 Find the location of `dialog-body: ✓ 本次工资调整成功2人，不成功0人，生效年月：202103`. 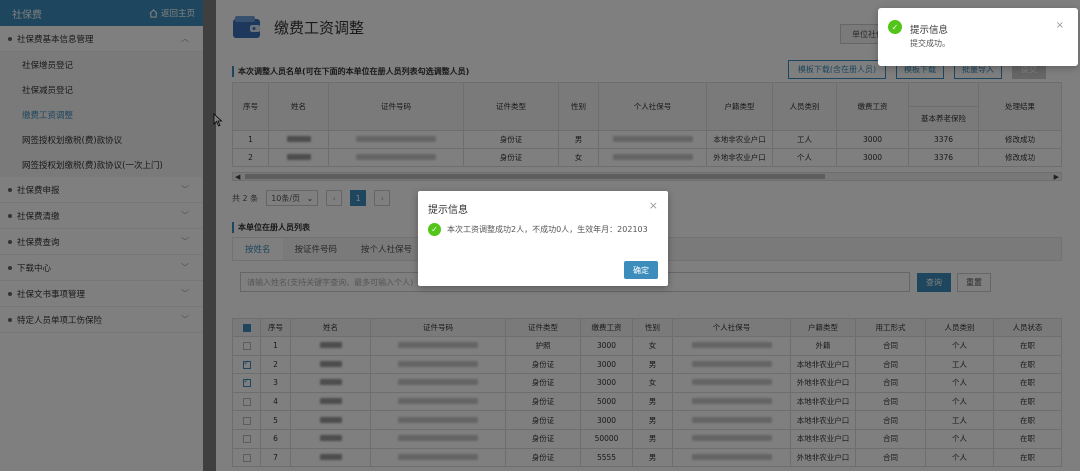

dialog-body: ✓ 本次工资调整成功2人，不成功0人，生效年月：202103 is located at coordinates (543, 230).